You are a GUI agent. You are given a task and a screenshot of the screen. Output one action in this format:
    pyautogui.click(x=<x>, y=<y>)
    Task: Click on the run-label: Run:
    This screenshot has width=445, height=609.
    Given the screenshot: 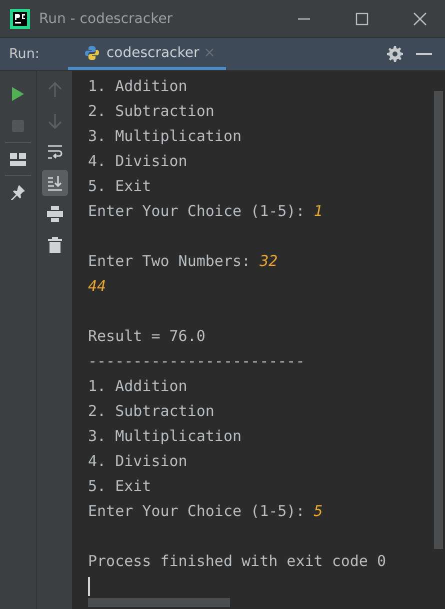 What is the action you would take?
    pyautogui.click(x=24, y=54)
    